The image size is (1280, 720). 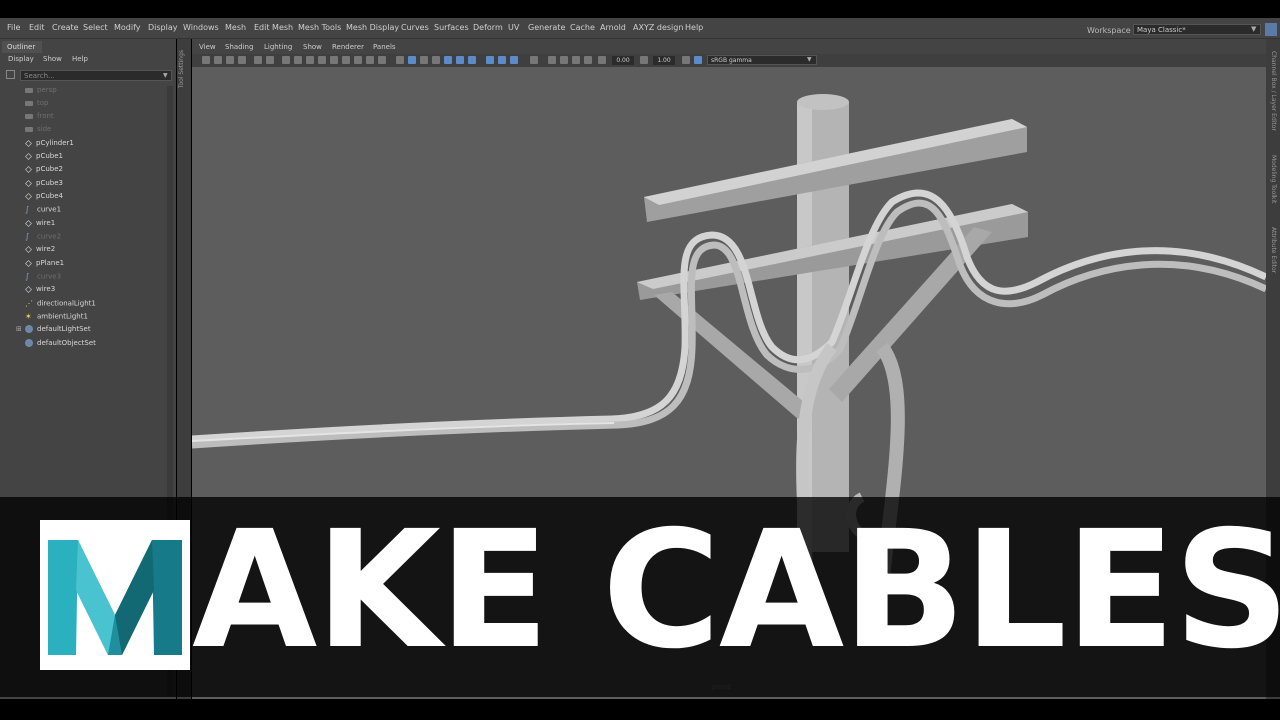 What do you see at coordinates (230, 60) in the screenshot?
I see `bookmark-icon` at bounding box center [230, 60].